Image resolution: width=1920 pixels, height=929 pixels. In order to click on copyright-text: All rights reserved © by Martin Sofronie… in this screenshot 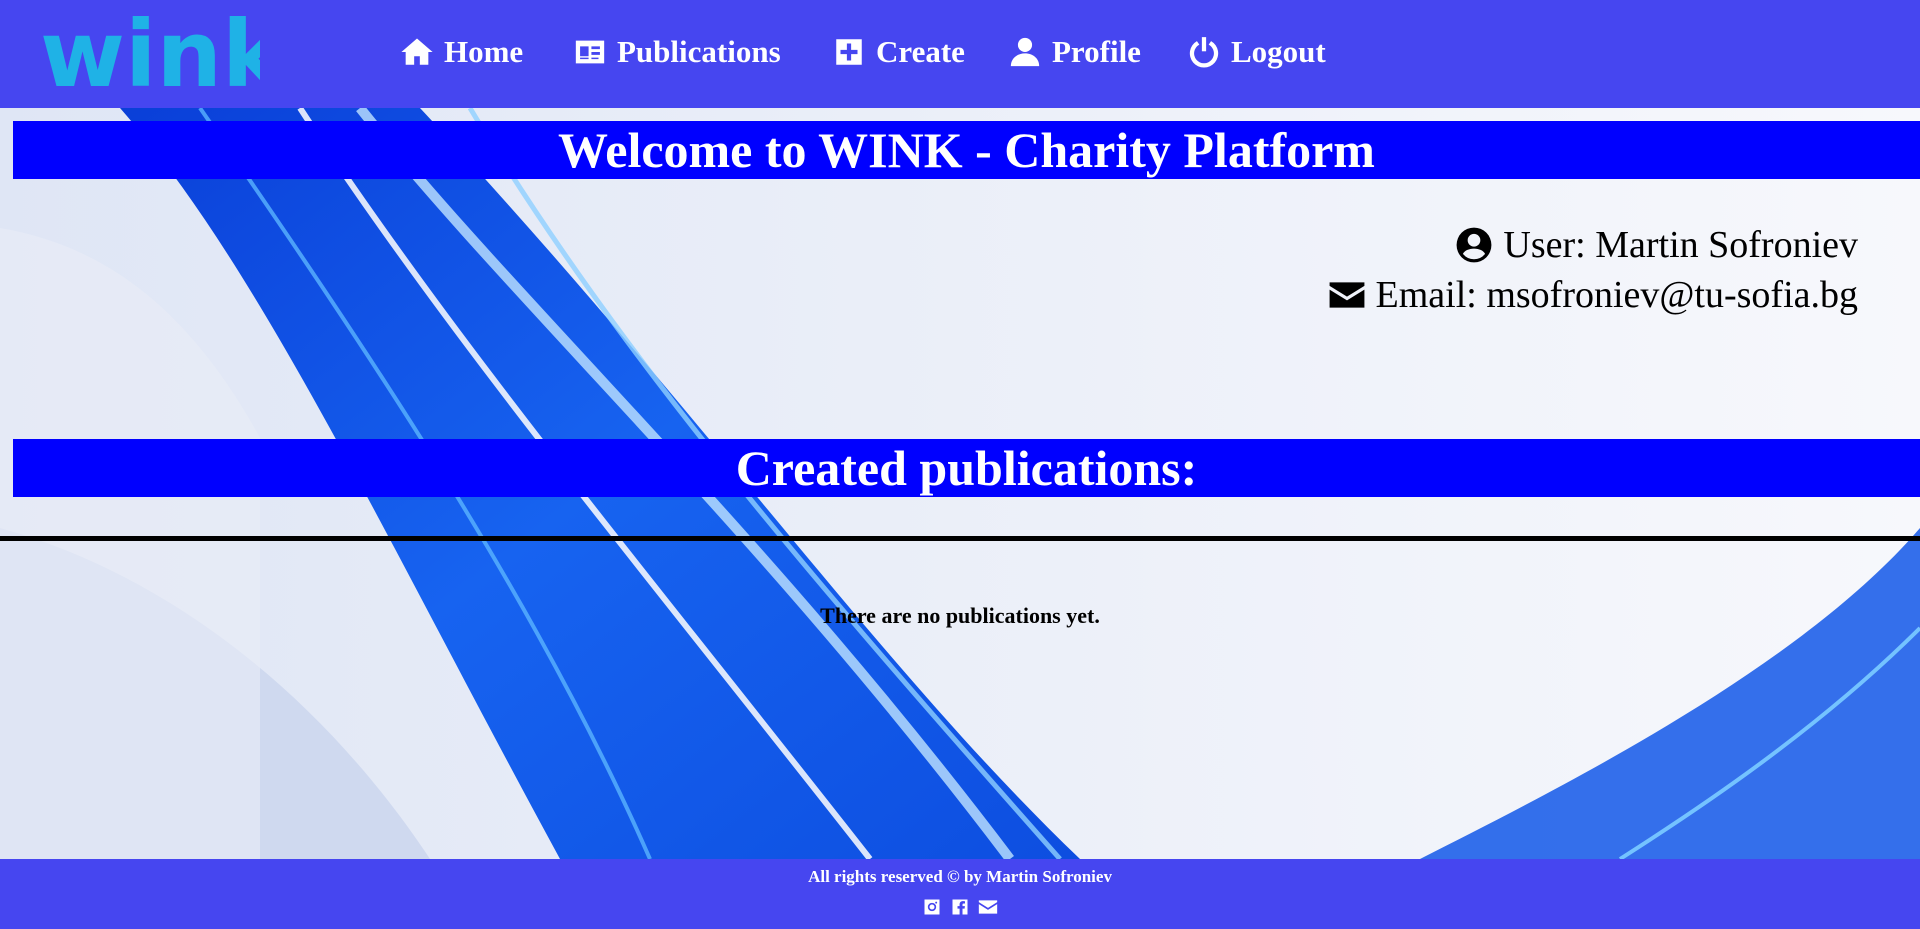, I will do `click(960, 876)`.